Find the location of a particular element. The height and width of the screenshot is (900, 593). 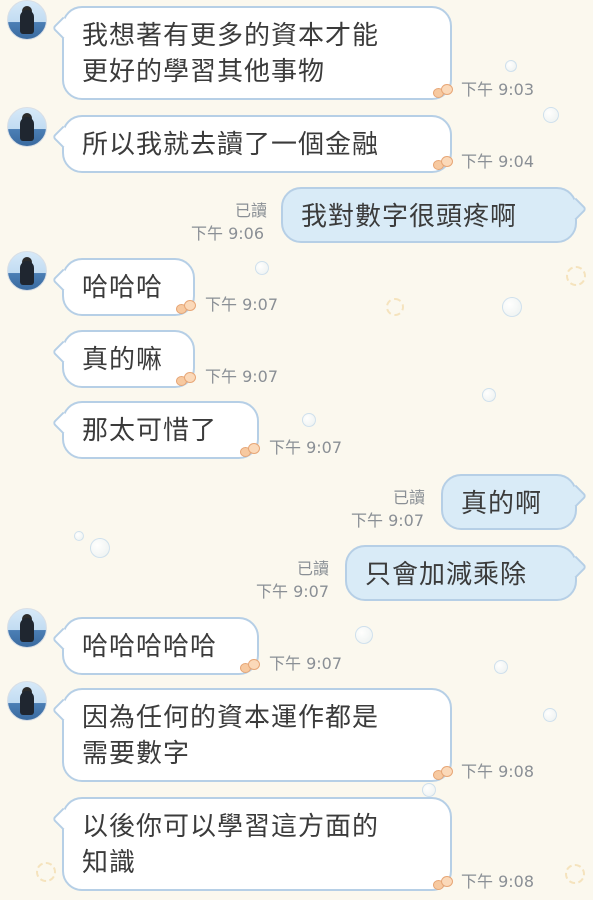

message-bubble: 我想著有更多的資本才能 更好的學習其他事物 is located at coordinates (257, 53).